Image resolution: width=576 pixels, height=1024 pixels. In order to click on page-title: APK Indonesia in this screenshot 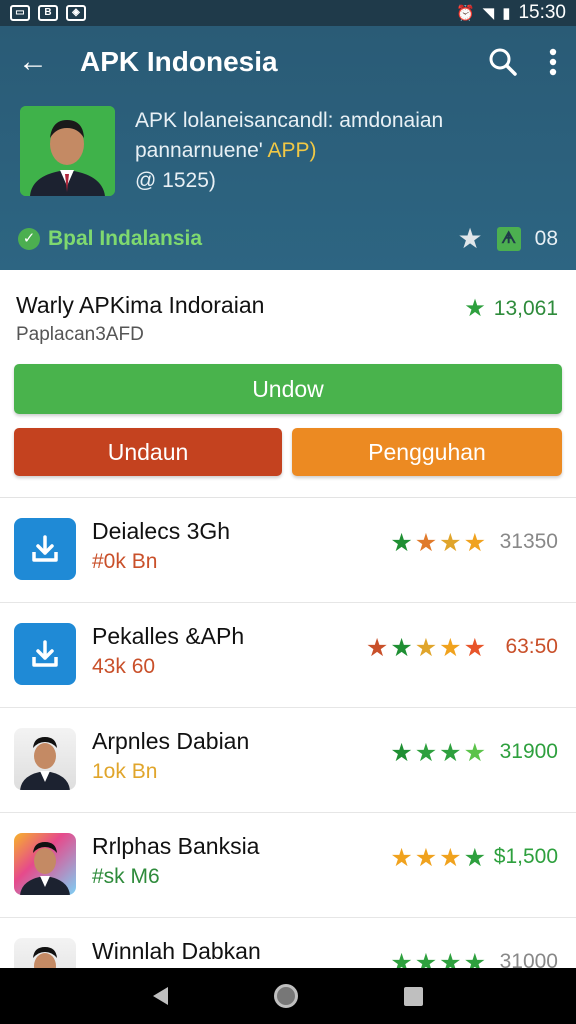, I will do `click(179, 61)`.